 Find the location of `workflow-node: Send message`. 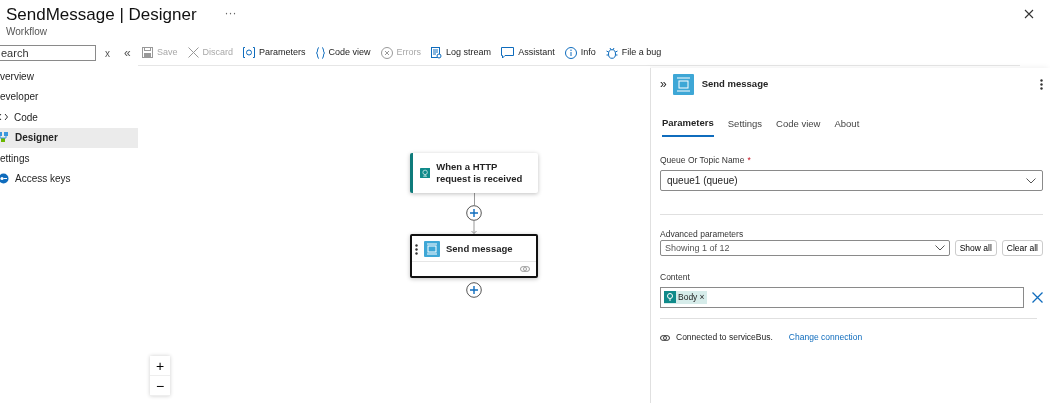

workflow-node: Send message is located at coordinates (474, 256).